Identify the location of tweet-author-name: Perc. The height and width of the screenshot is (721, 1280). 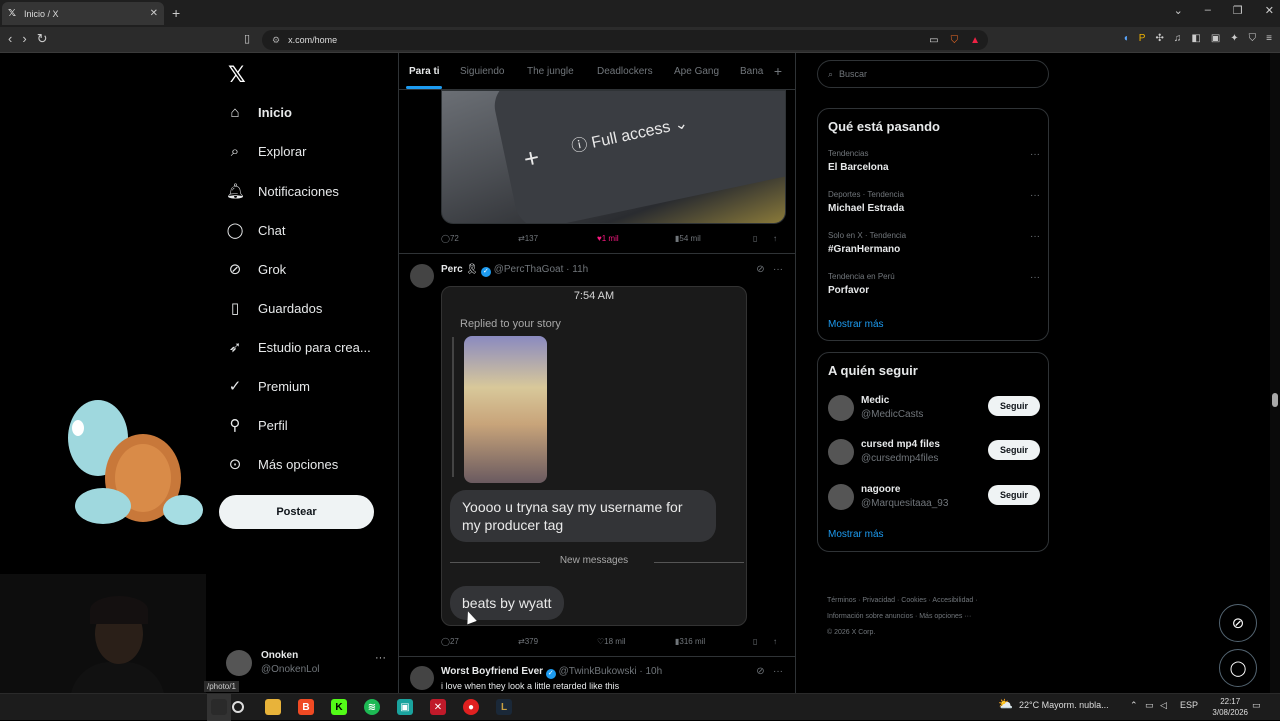
(452, 269).